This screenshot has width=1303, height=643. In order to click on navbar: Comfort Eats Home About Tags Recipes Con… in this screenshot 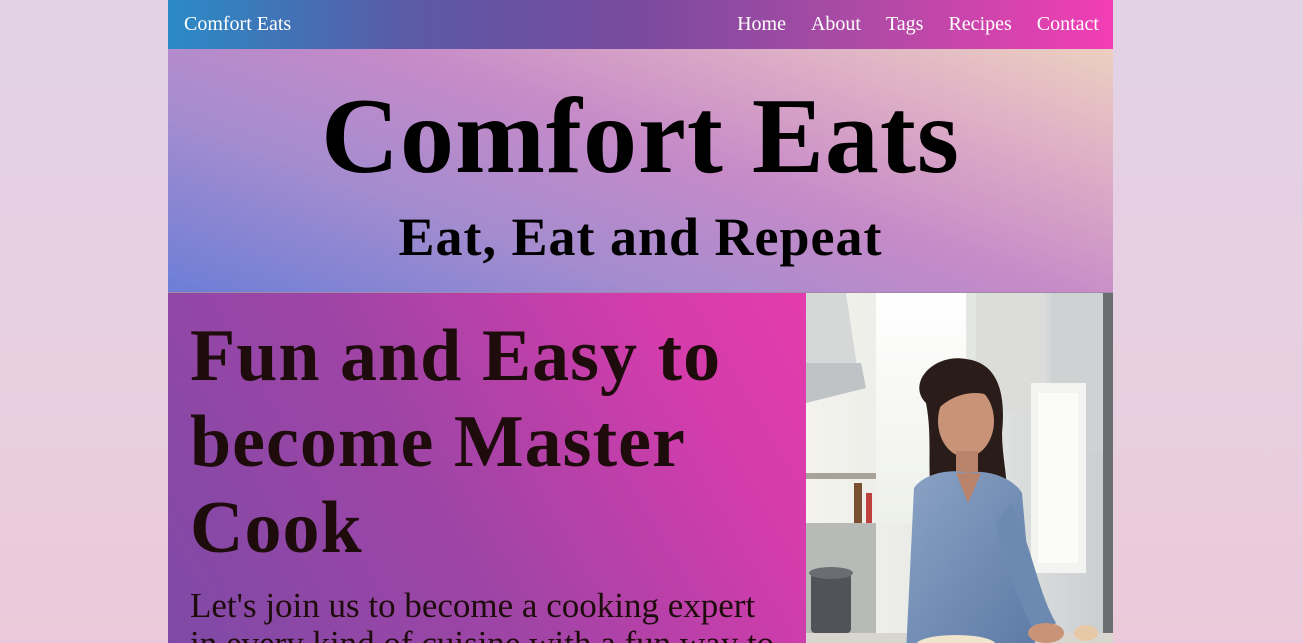, I will do `click(640, 24)`.